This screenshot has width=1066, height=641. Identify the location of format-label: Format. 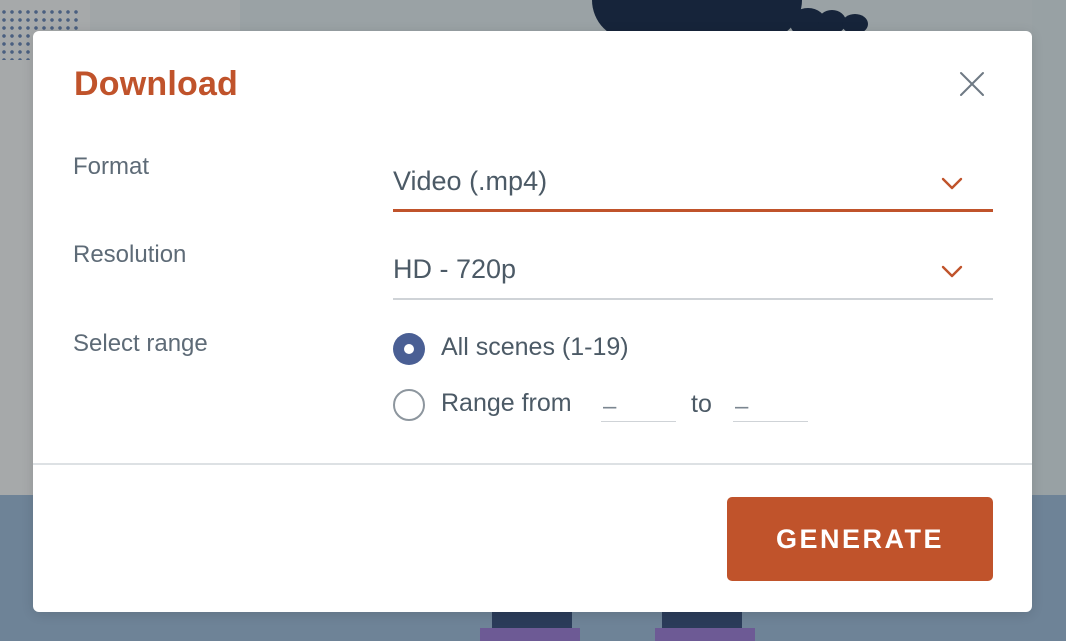
(111, 166).